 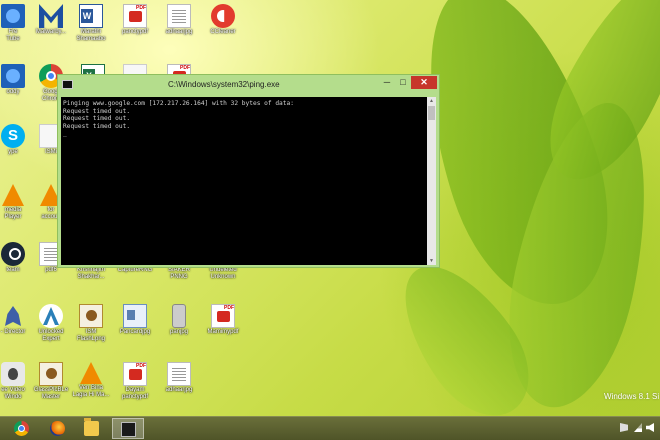 I want to click on scroll-up-arrow-icon: ▲, so click(x=431, y=101).